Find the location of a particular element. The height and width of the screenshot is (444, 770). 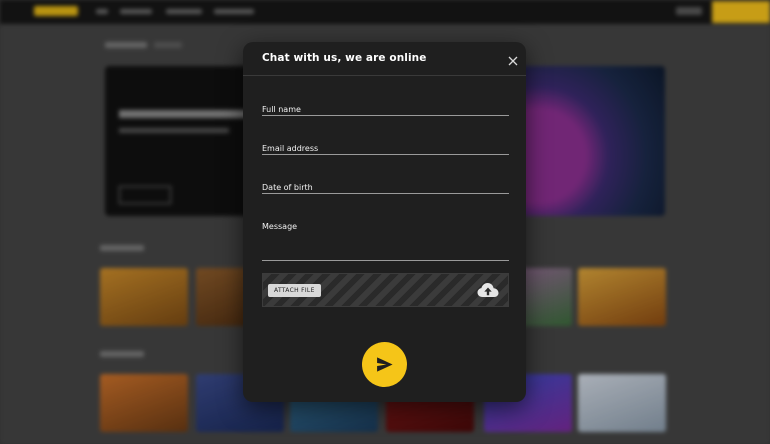

dialog-title: Chat with us, we are online is located at coordinates (344, 58).